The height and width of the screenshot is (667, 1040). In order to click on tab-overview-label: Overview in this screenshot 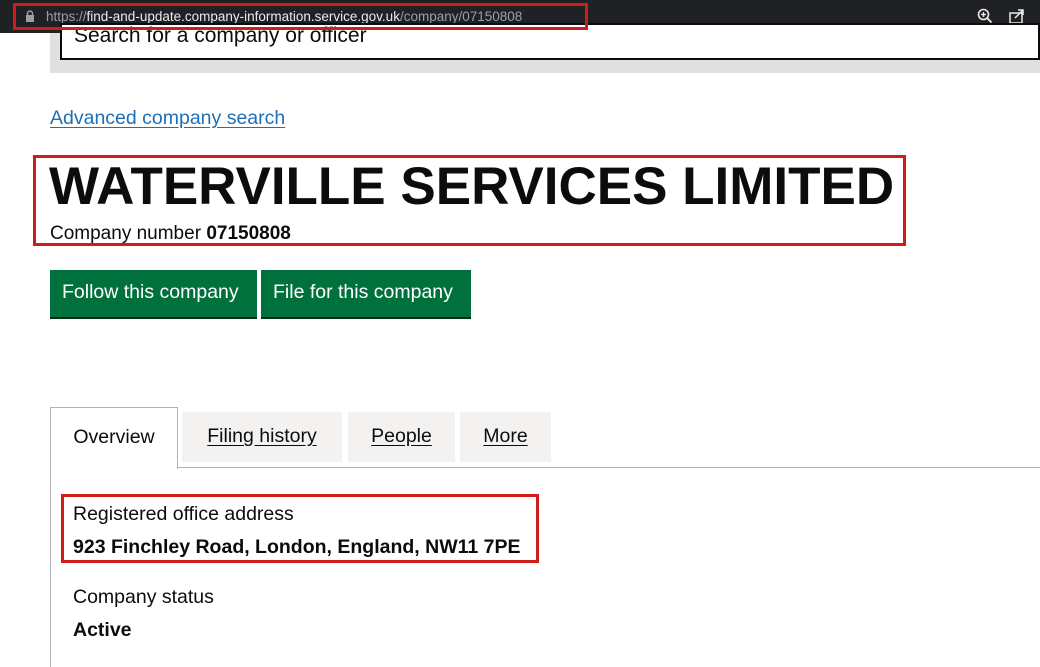, I will do `click(114, 437)`.